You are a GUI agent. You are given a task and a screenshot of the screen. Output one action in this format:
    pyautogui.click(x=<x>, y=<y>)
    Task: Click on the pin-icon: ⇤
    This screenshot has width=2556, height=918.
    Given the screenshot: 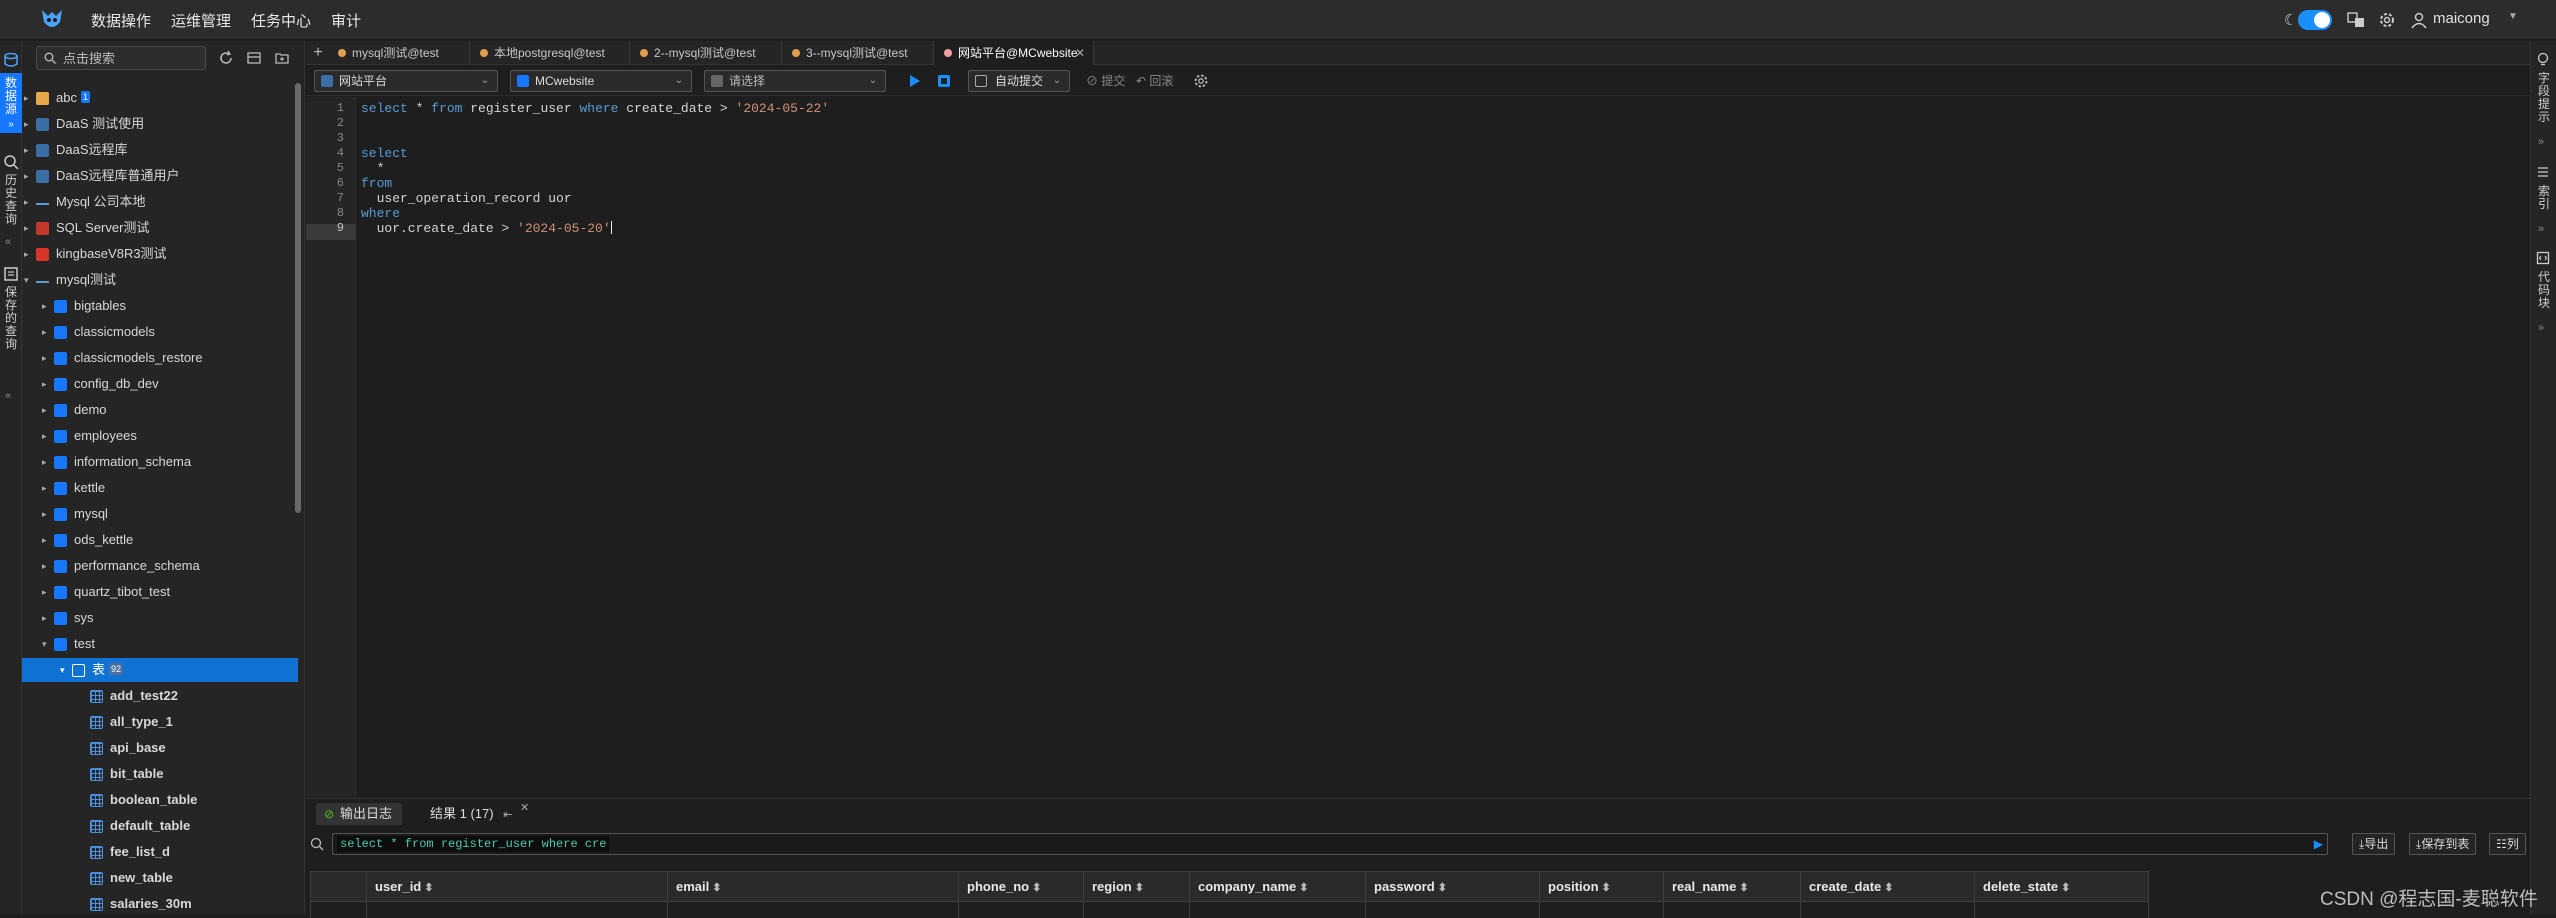 What is the action you would take?
    pyautogui.click(x=507, y=815)
    